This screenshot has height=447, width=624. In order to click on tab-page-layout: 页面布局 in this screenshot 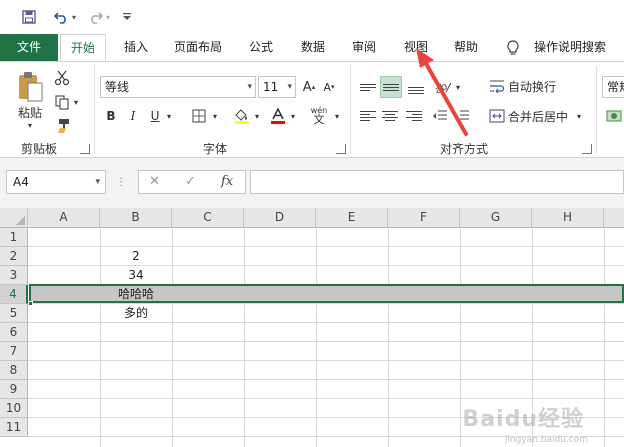, I will do `click(198, 48)`.